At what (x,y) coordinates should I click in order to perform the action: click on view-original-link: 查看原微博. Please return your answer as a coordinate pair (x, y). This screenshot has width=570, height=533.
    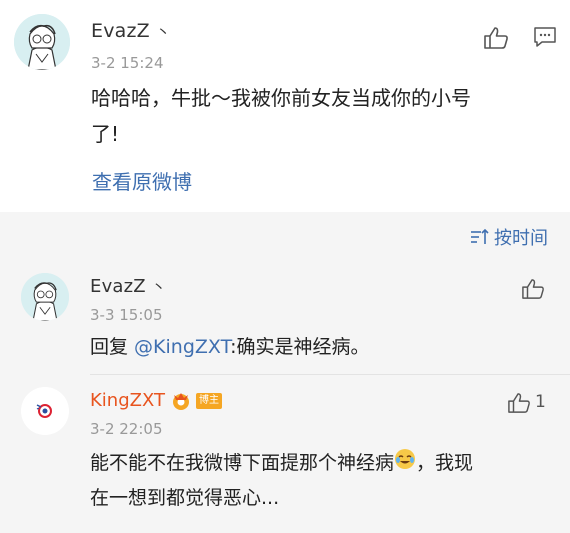
    Looking at the image, I should click on (142, 180).